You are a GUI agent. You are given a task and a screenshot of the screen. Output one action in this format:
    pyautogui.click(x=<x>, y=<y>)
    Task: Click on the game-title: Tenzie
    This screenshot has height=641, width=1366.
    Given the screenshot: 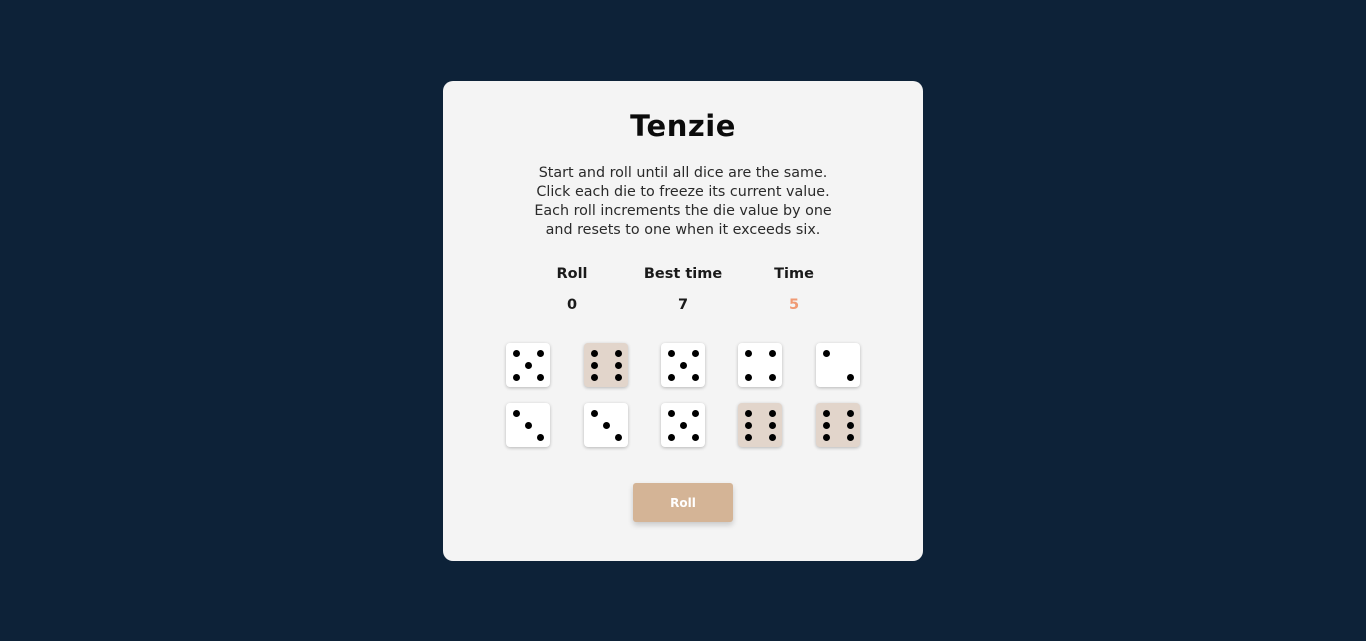 What is the action you would take?
    pyautogui.click(x=683, y=126)
    